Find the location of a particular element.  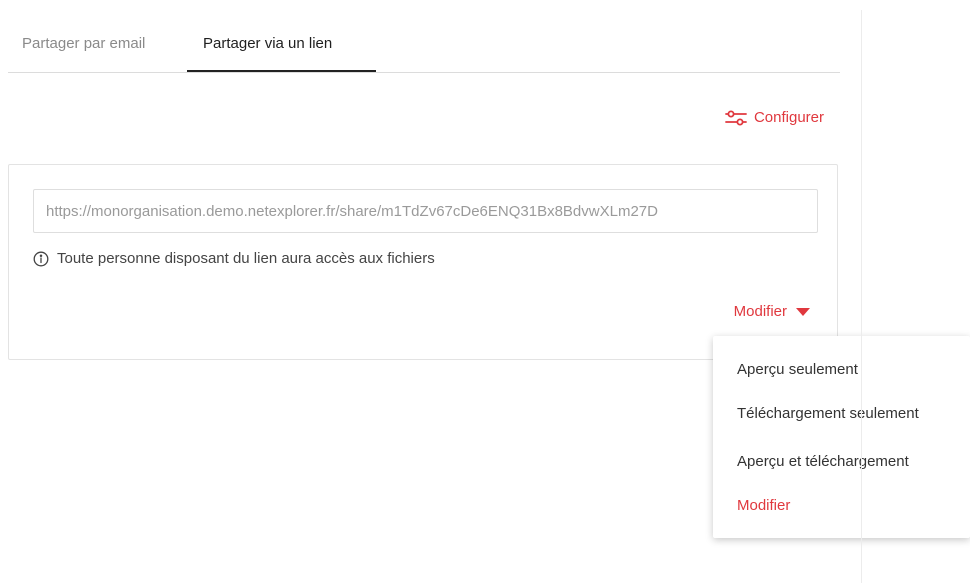

tab-share-link: Partager via un lien is located at coordinates (267, 44).